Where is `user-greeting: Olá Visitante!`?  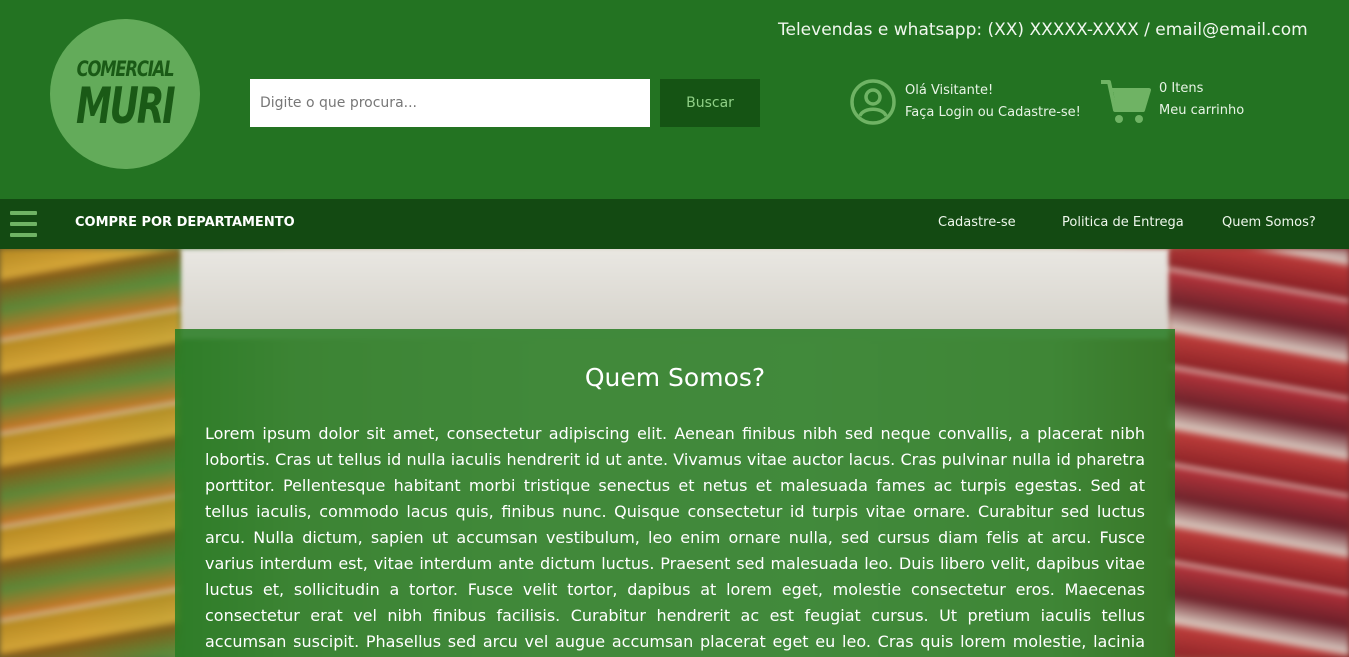 user-greeting: Olá Visitante! is located at coordinates (949, 90).